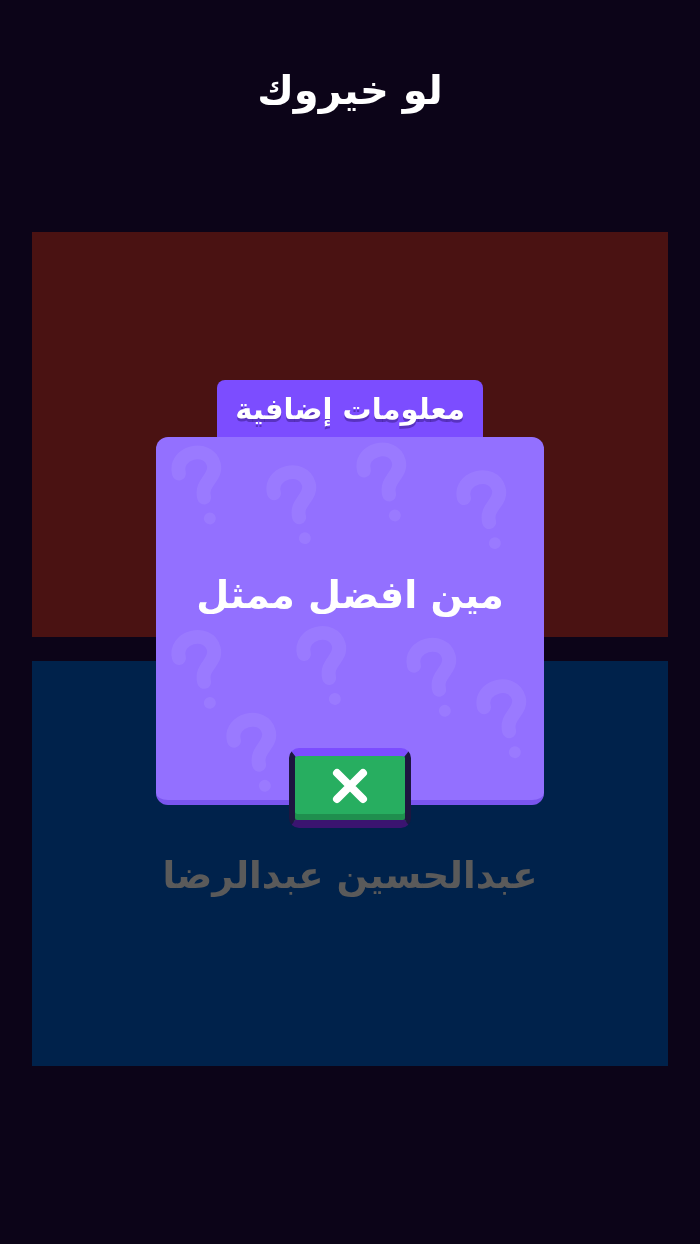  What do you see at coordinates (350, 875) in the screenshot?
I see `option-text: عبدالحسين عبدالرضا` at bounding box center [350, 875].